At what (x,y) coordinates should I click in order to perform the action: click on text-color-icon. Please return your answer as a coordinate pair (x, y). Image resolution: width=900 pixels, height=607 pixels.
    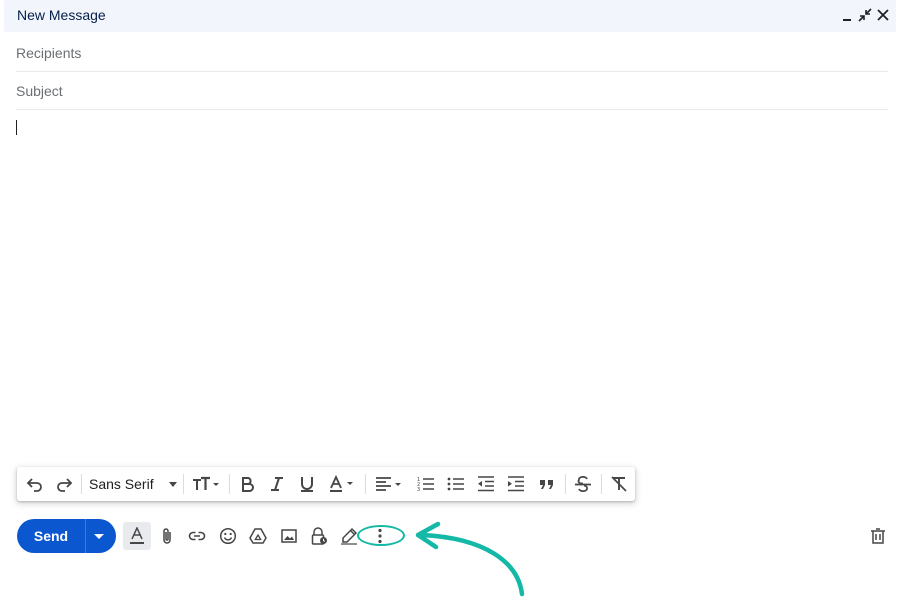
    Looking at the image, I should click on (341, 483).